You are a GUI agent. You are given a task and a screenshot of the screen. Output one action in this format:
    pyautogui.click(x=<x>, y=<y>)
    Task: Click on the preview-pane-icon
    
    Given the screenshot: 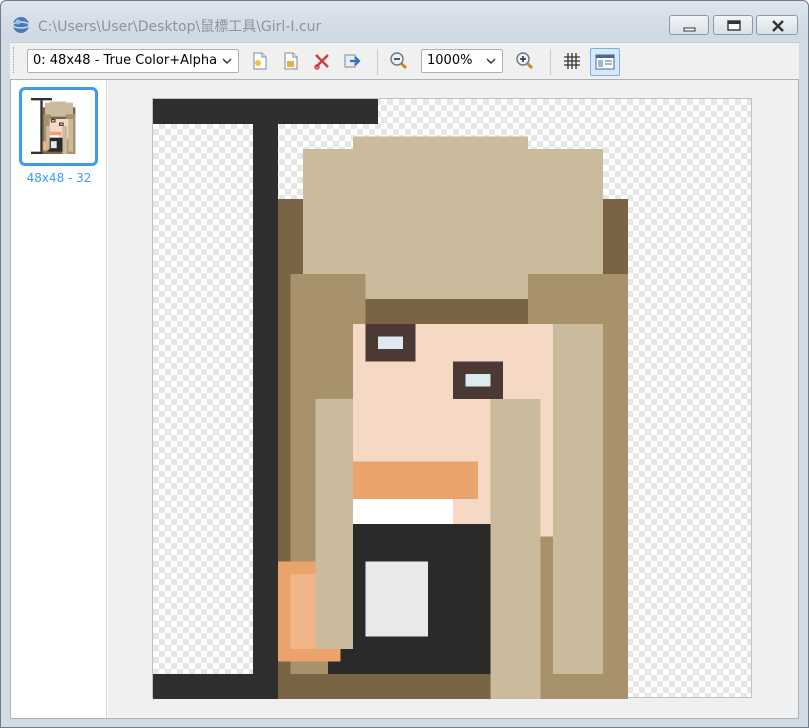 What is the action you would take?
    pyautogui.click(x=605, y=62)
    